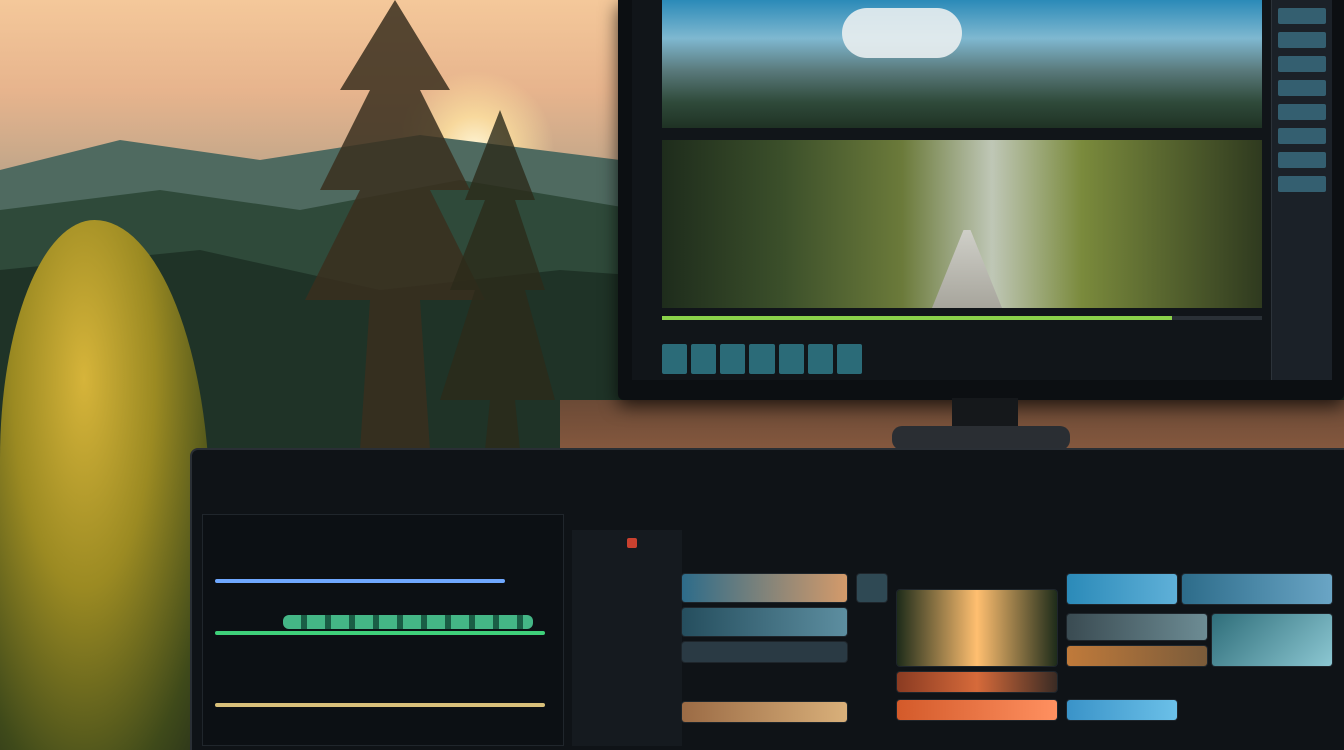 This screenshot has width=1344, height=750. I want to click on monitor-timeline, so click(962, 318).